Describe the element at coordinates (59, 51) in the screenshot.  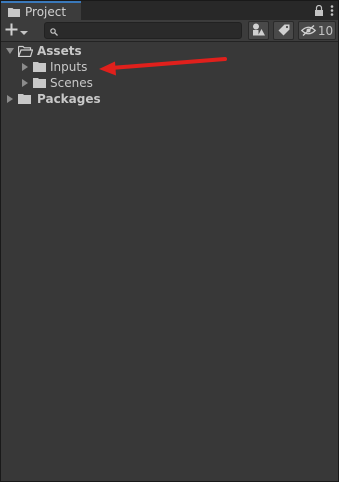
I see `tree-item-label: Assets` at that location.